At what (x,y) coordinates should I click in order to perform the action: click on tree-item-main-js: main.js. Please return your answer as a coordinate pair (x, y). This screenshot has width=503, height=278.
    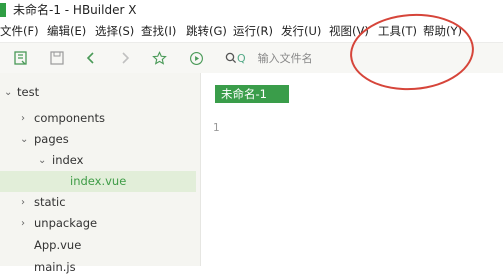
    Looking at the image, I should click on (98, 267).